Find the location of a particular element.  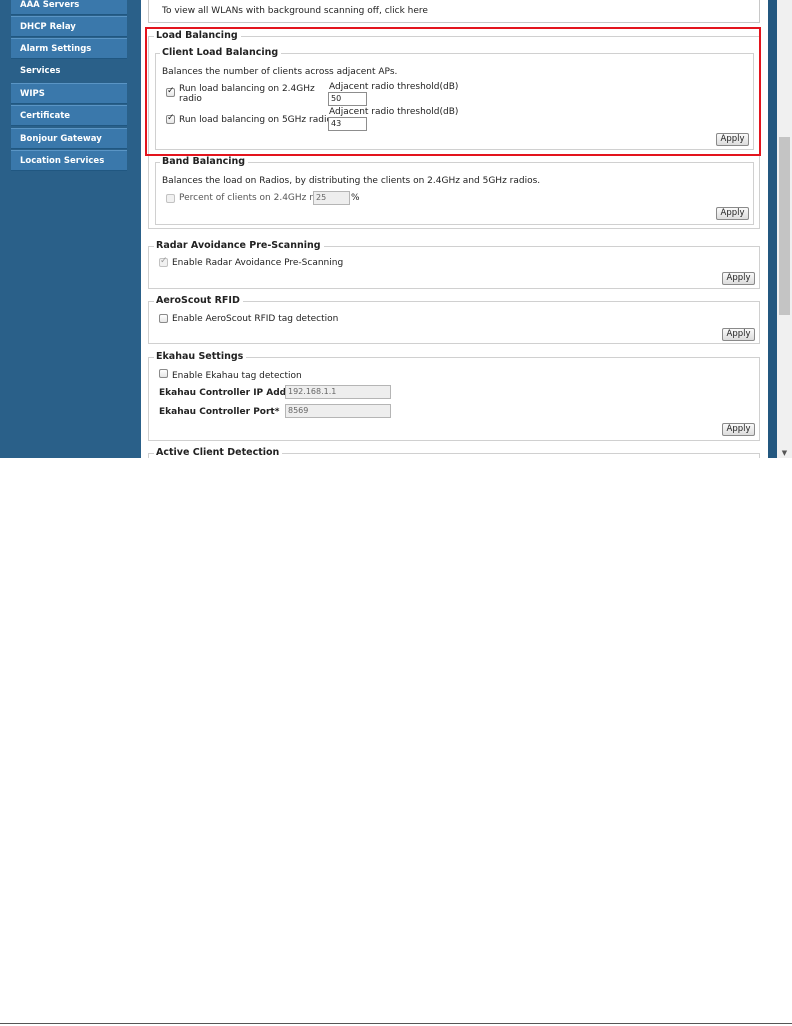

load-balancing-highlight-box is located at coordinates (453, 91).